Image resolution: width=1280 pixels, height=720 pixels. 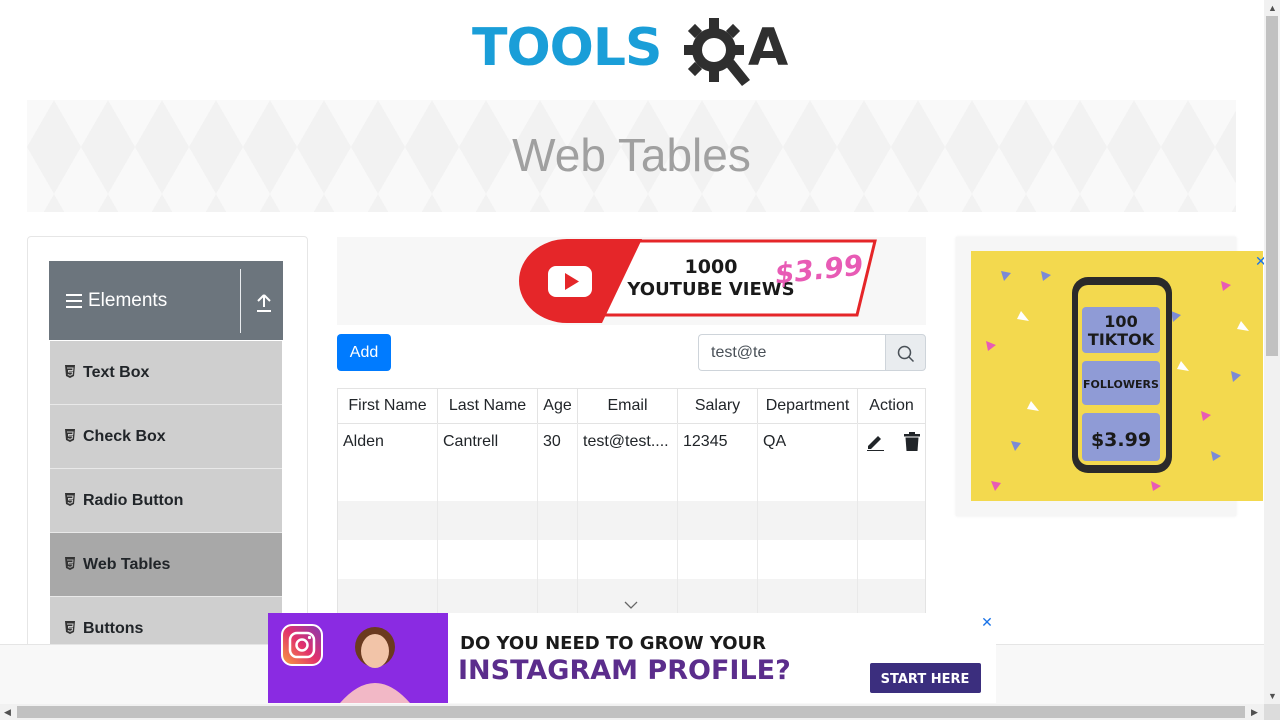 I want to click on scroll-up-icon: ▲, so click(x=1272, y=8).